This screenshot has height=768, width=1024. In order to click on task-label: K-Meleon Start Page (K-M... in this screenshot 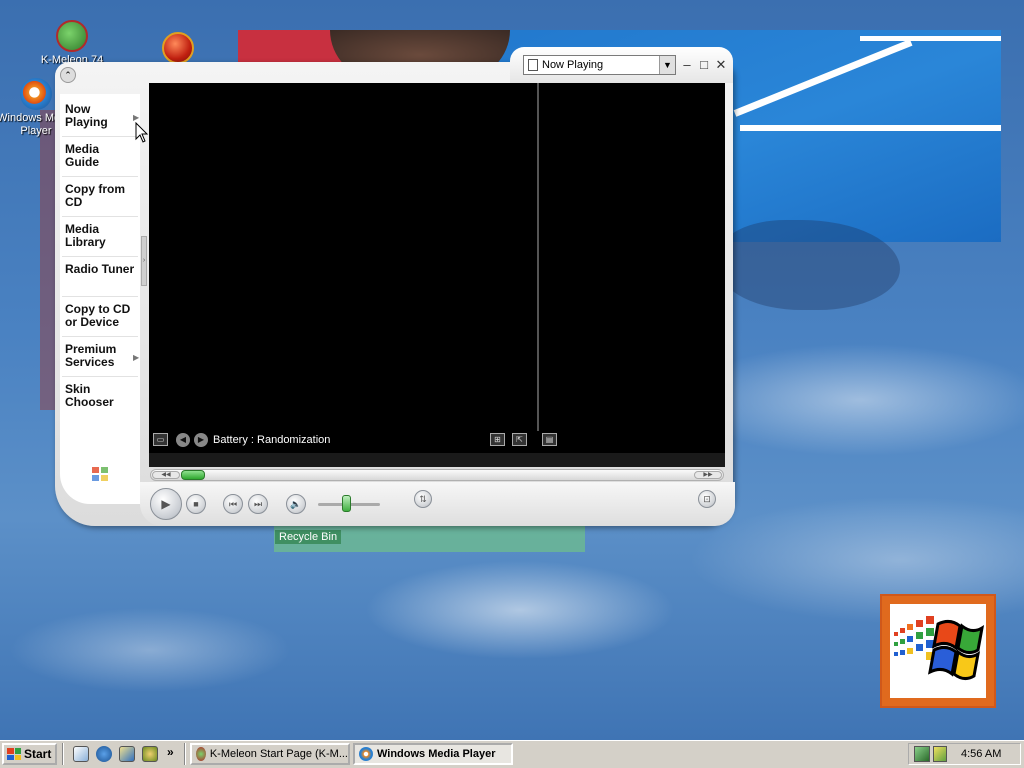, I will do `click(278, 754)`.